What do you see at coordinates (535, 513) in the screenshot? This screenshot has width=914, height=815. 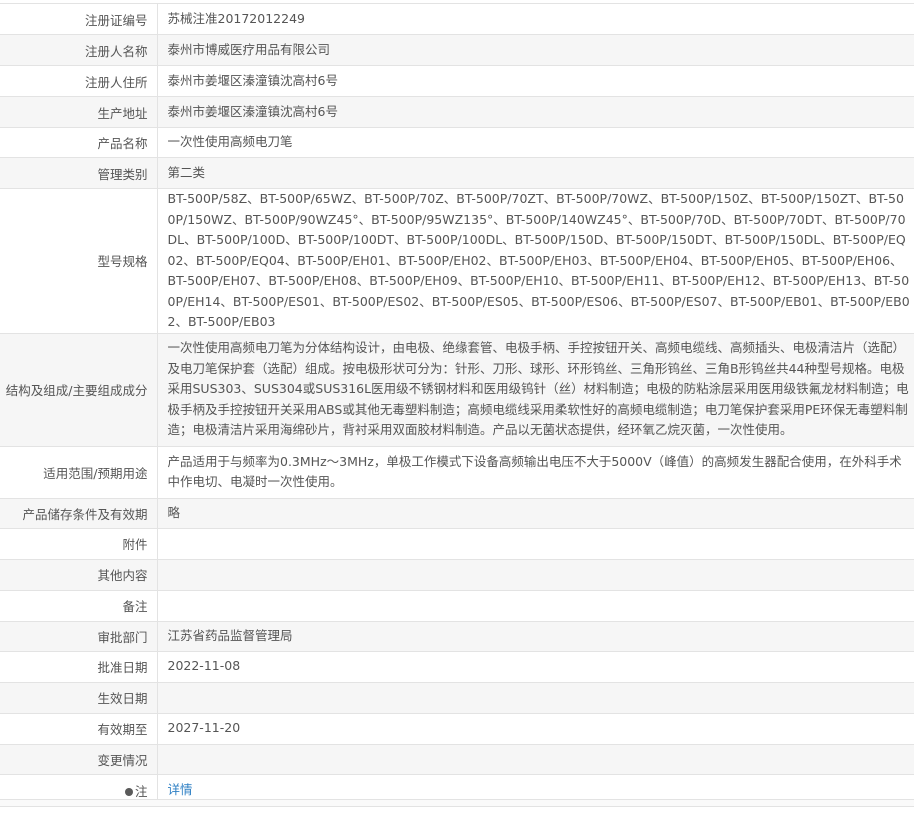 I see `row-value-storage-validity: 略` at bounding box center [535, 513].